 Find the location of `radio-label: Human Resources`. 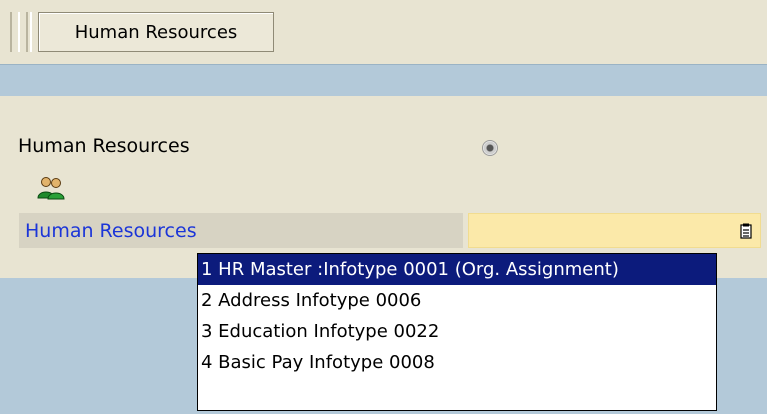

radio-label: Human Resources is located at coordinates (104, 146).